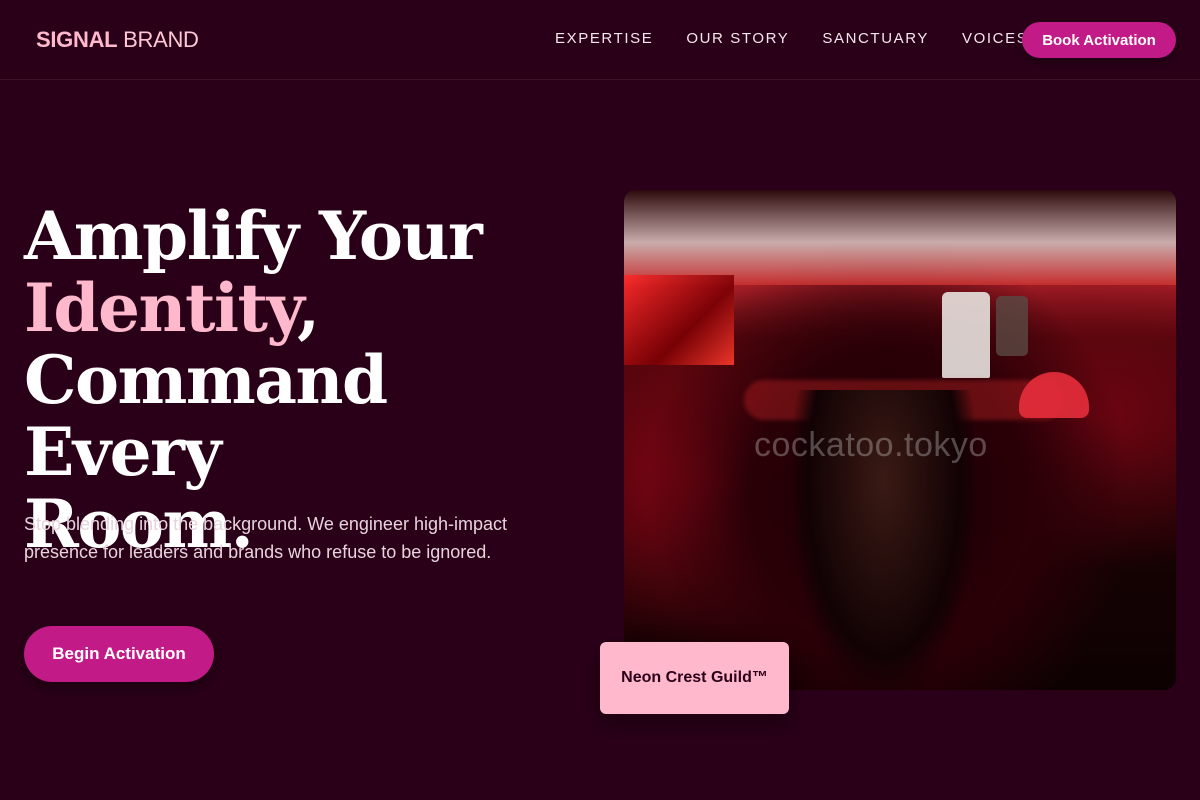 The width and height of the screenshot is (1200, 800). Describe the element at coordinates (604, 39) in the screenshot. I see `nav-link-expertise: EXPERTISE` at that location.